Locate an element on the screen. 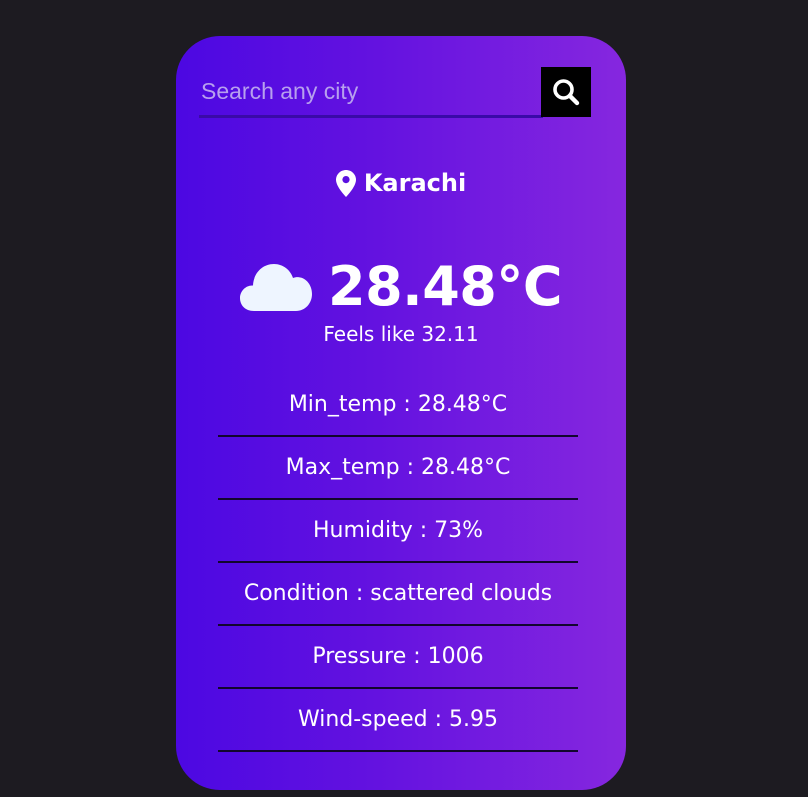 This screenshot has width=808, height=797. max-temp: Max_temp : 28.48°C is located at coordinates (398, 468).